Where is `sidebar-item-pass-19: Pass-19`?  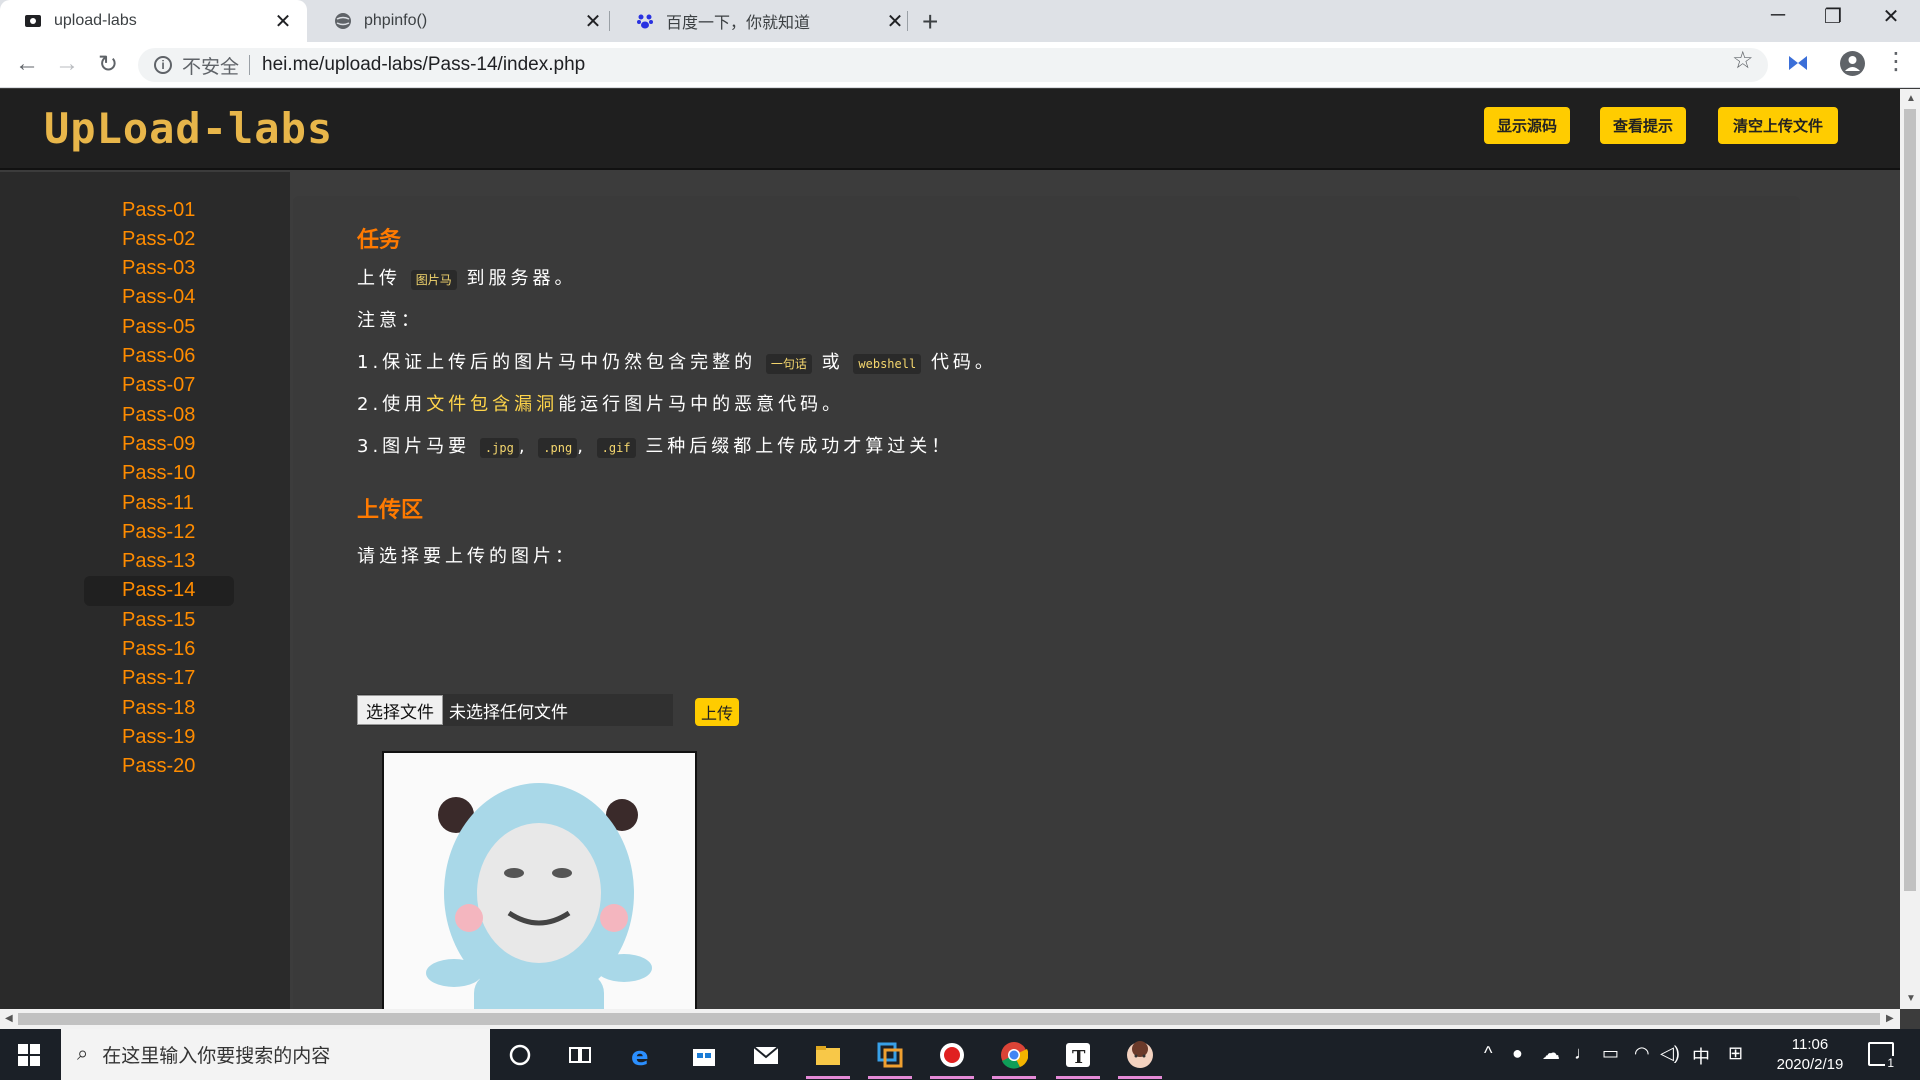
sidebar-item-pass-19: Pass-19 is located at coordinates (159, 737).